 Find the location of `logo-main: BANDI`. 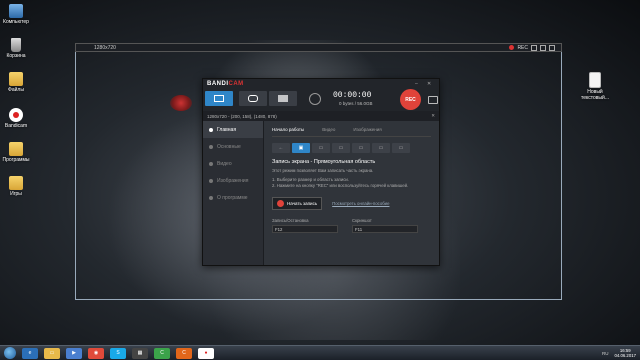

logo-main: BANDI is located at coordinates (218, 84).